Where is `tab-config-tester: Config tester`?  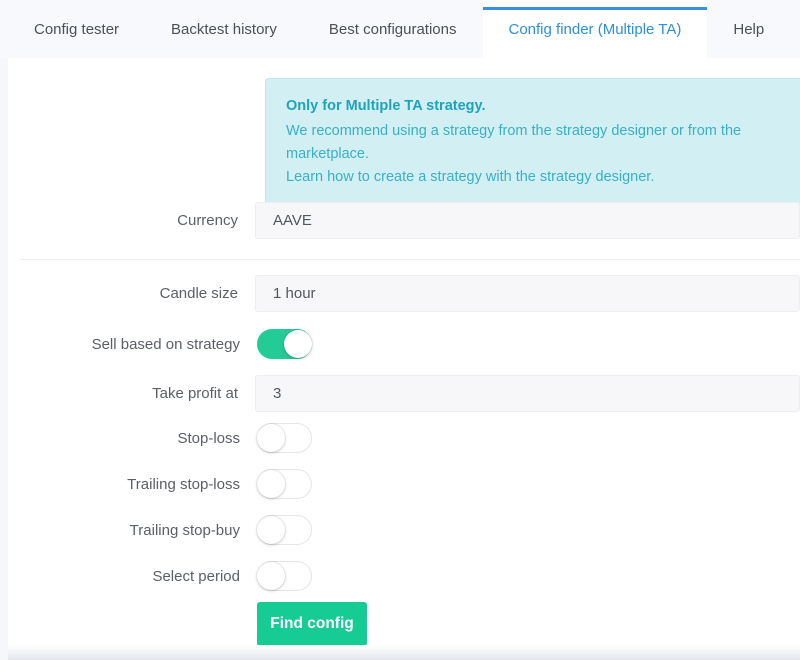
tab-config-tester: Config tester is located at coordinates (76, 29).